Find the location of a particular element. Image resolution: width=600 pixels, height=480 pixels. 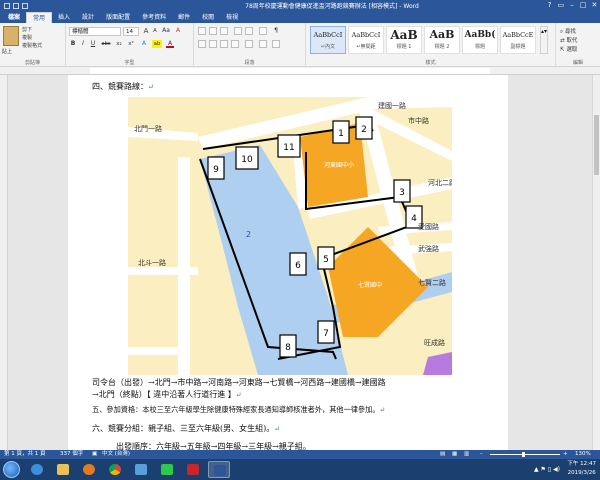

tab-file: 檔案 is located at coordinates (14, 17).